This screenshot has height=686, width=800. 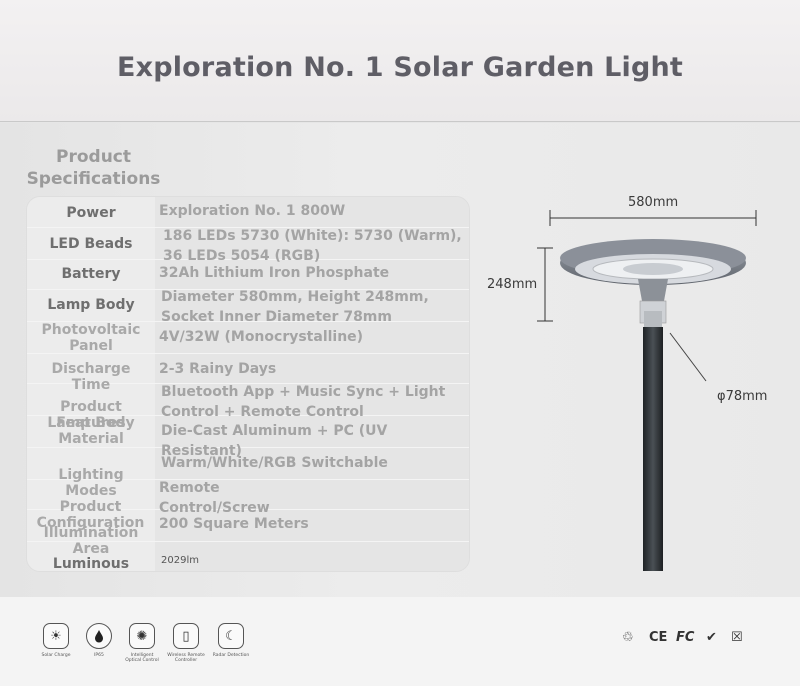 I want to click on feature-caption: Radar Detection, so click(x=231, y=655).